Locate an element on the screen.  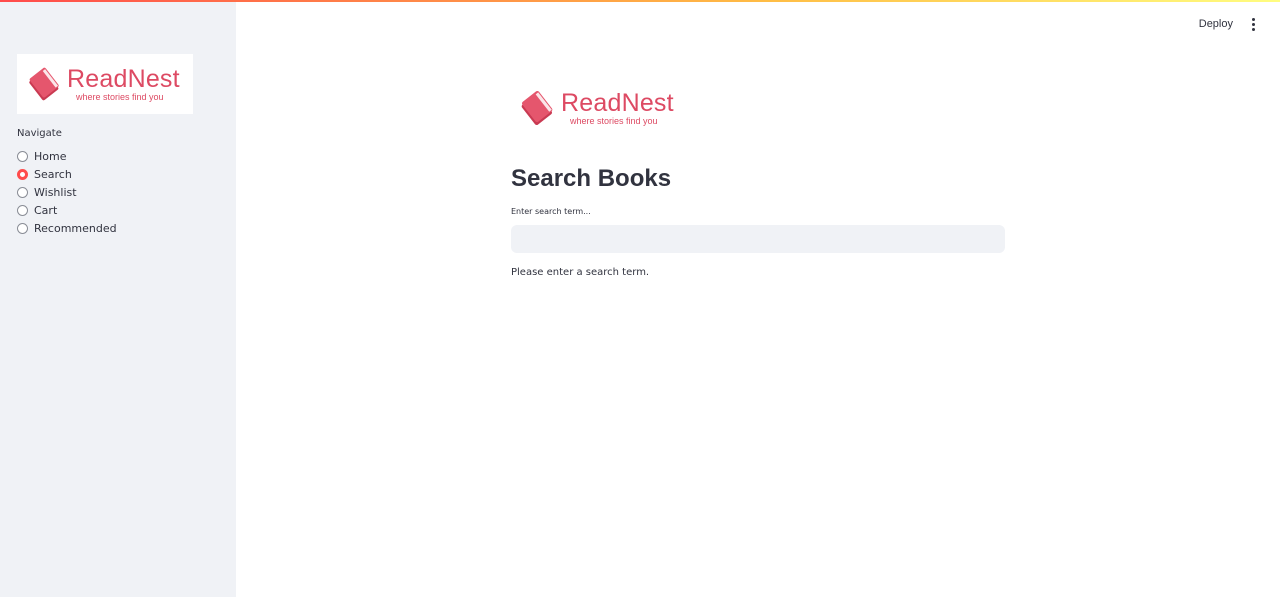
nav-radio-label: Recommended is located at coordinates (75, 228).